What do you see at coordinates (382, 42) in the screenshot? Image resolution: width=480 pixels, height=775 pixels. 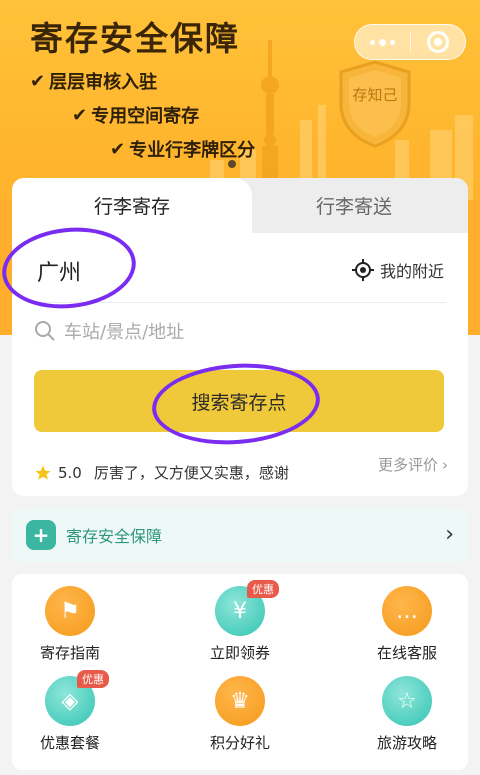 I see `more-dots-icon` at bounding box center [382, 42].